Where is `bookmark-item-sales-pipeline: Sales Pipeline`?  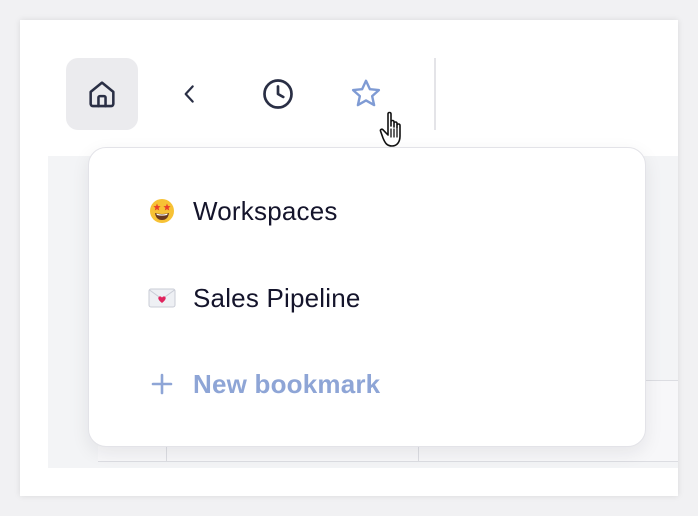
bookmark-item-sales-pipeline: Sales Pipeline is located at coordinates (254, 298).